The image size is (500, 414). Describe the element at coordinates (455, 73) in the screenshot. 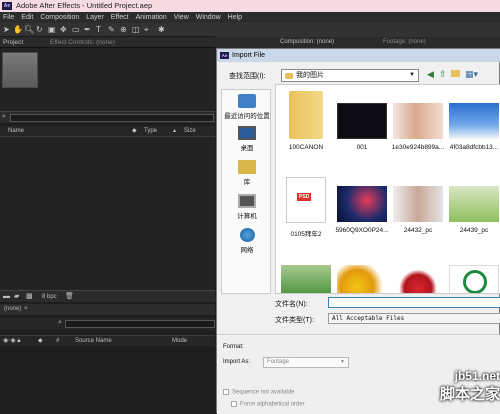

I see `new-folder-icon` at that location.